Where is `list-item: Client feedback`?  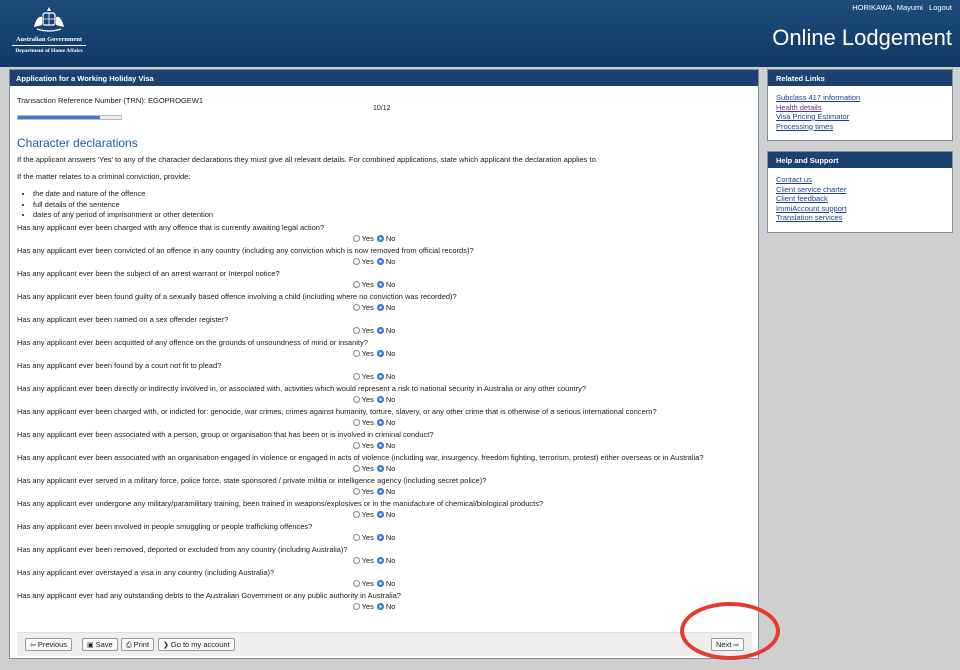
list-item: Client feedback is located at coordinates (860, 199).